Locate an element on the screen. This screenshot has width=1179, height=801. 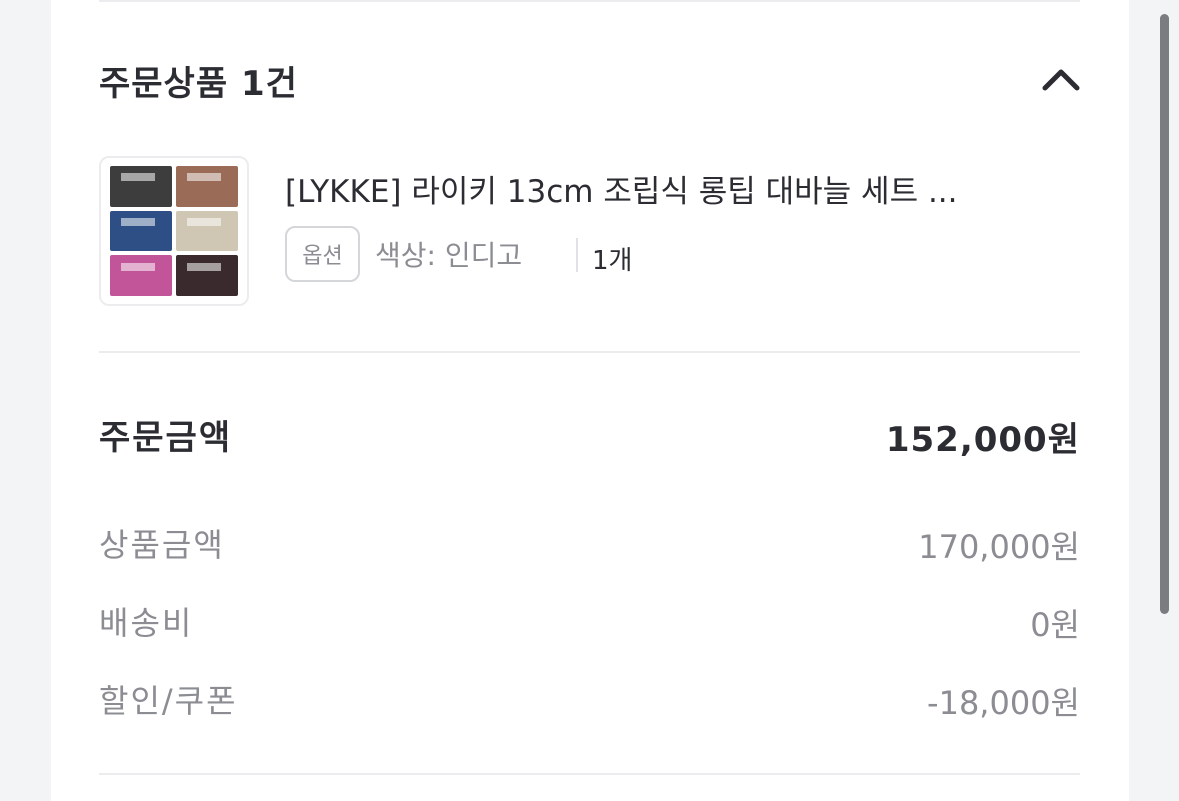
option-quantity: 1개 is located at coordinates (612, 261).